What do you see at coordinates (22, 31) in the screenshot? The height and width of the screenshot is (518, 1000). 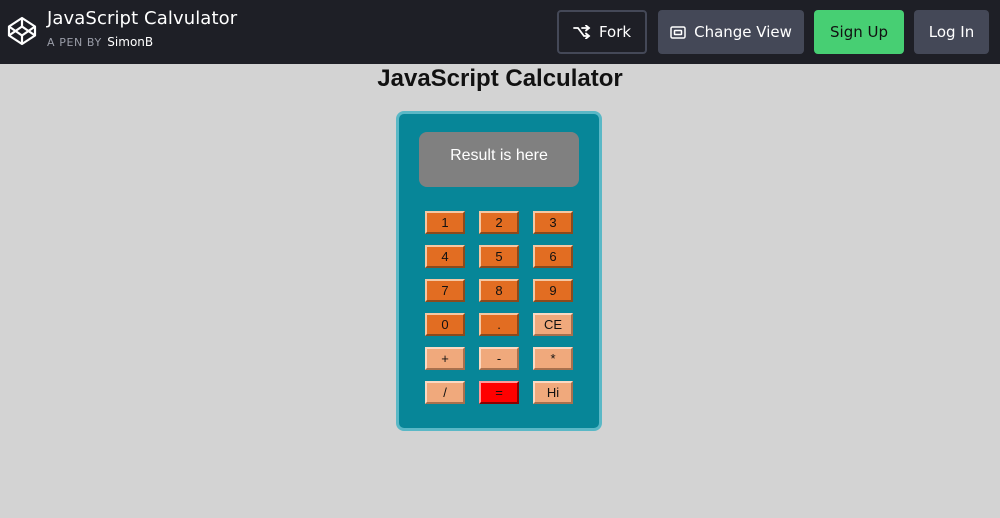 I see `codepen-logo-icon` at bounding box center [22, 31].